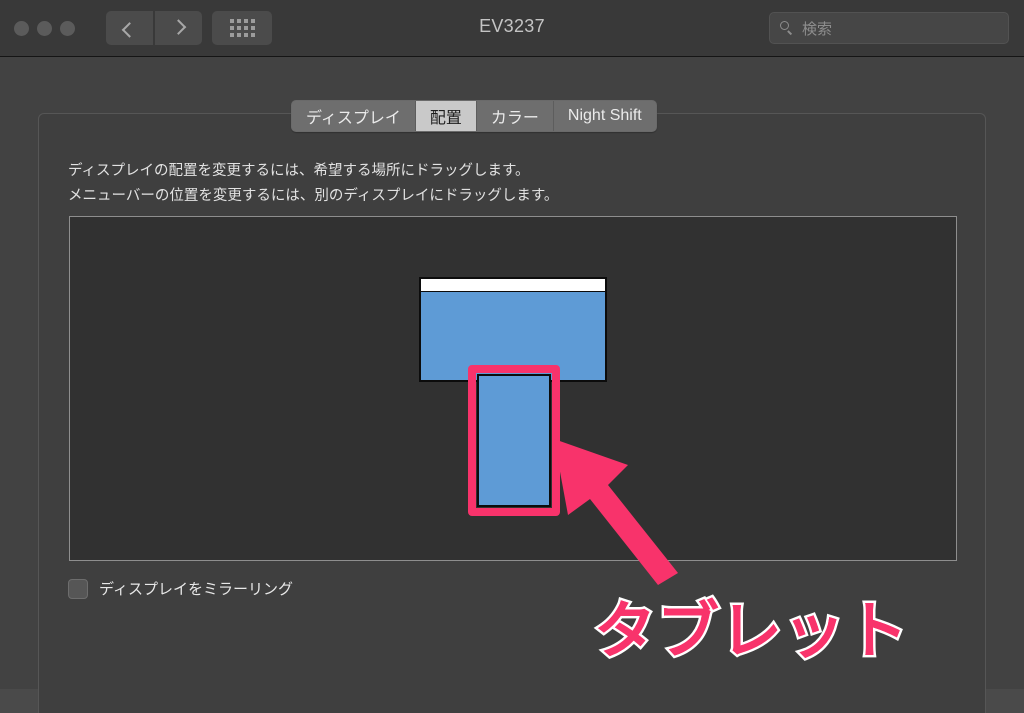 This screenshot has width=1024, height=713. What do you see at coordinates (354, 116) in the screenshot?
I see `tab-display: ディスプレイ` at bounding box center [354, 116].